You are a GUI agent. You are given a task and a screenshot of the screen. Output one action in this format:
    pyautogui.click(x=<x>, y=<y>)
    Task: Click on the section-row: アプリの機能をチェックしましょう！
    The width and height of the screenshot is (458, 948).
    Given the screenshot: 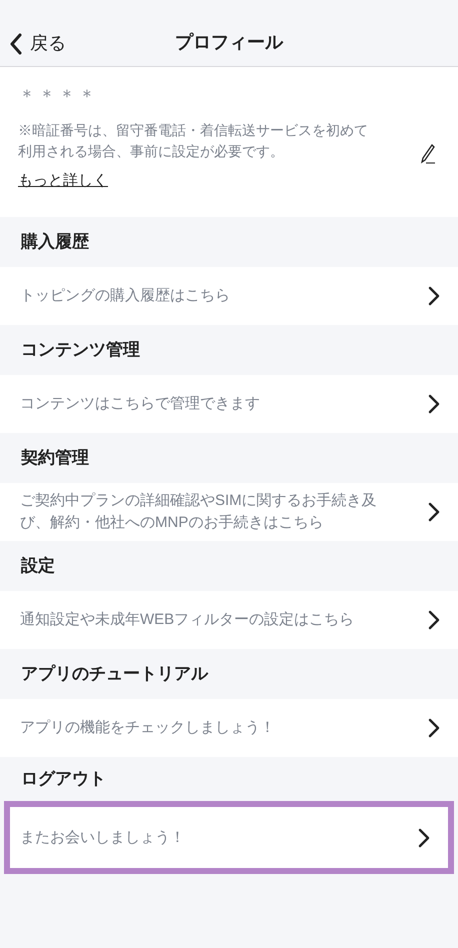 What is the action you would take?
    pyautogui.click(x=229, y=728)
    